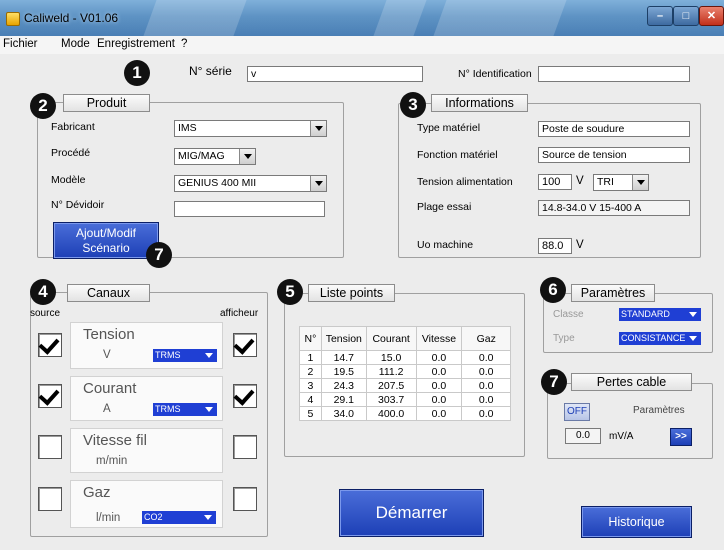 The width and height of the screenshot is (724, 550). I want to click on cell-numero: 2, so click(310, 371).